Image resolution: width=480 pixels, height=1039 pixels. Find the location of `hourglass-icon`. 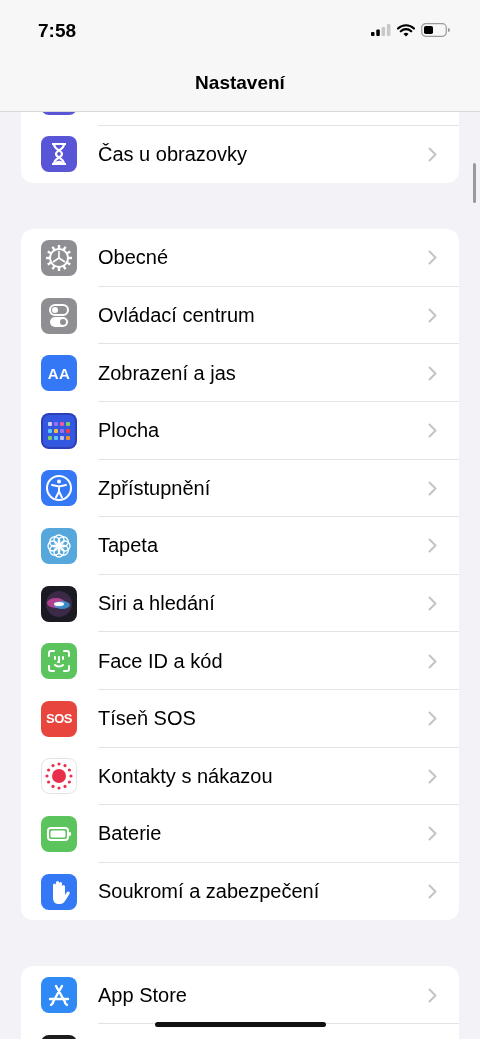

hourglass-icon is located at coordinates (59, 154).